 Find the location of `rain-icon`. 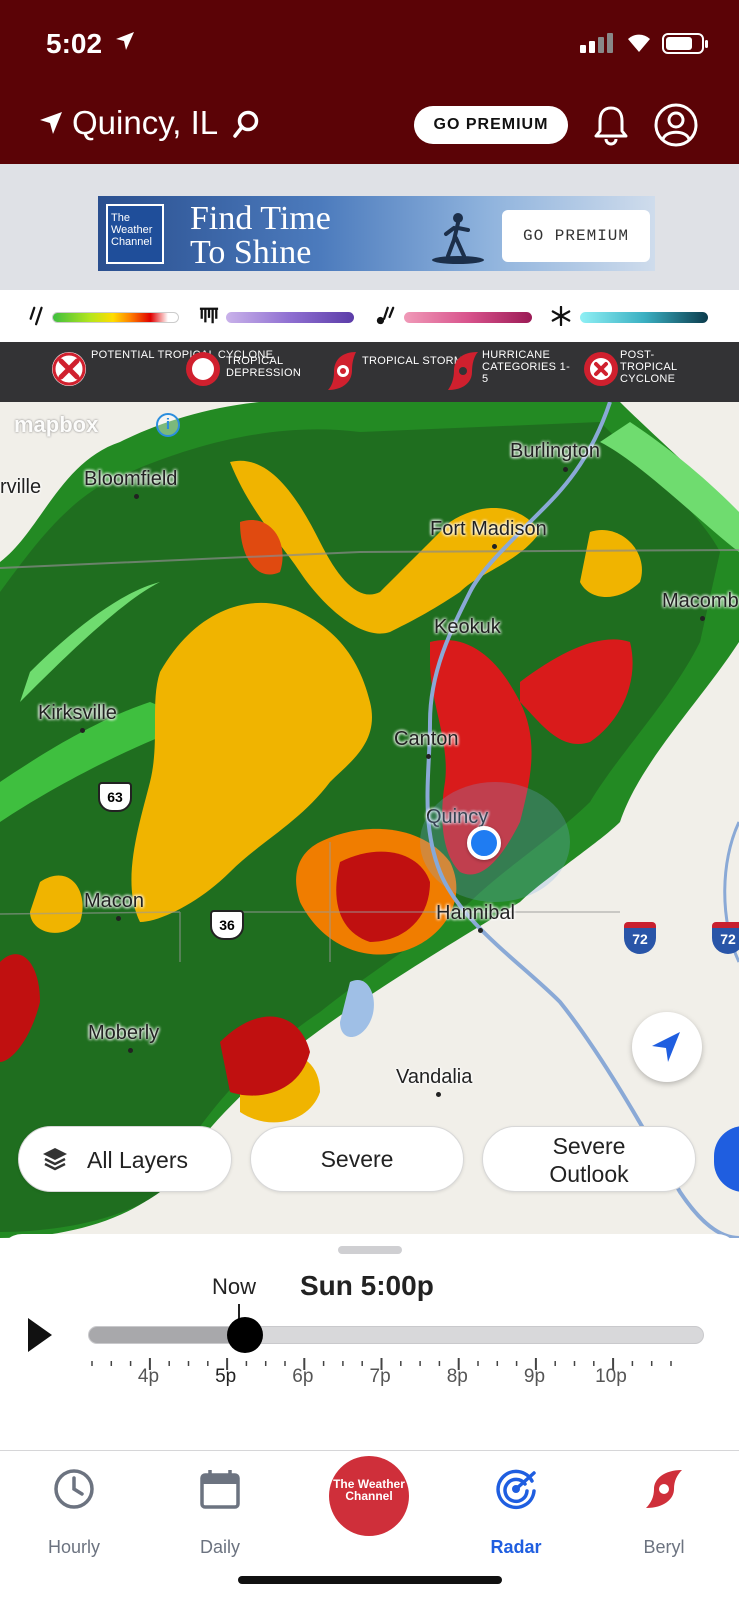

rain-icon is located at coordinates (36, 316).